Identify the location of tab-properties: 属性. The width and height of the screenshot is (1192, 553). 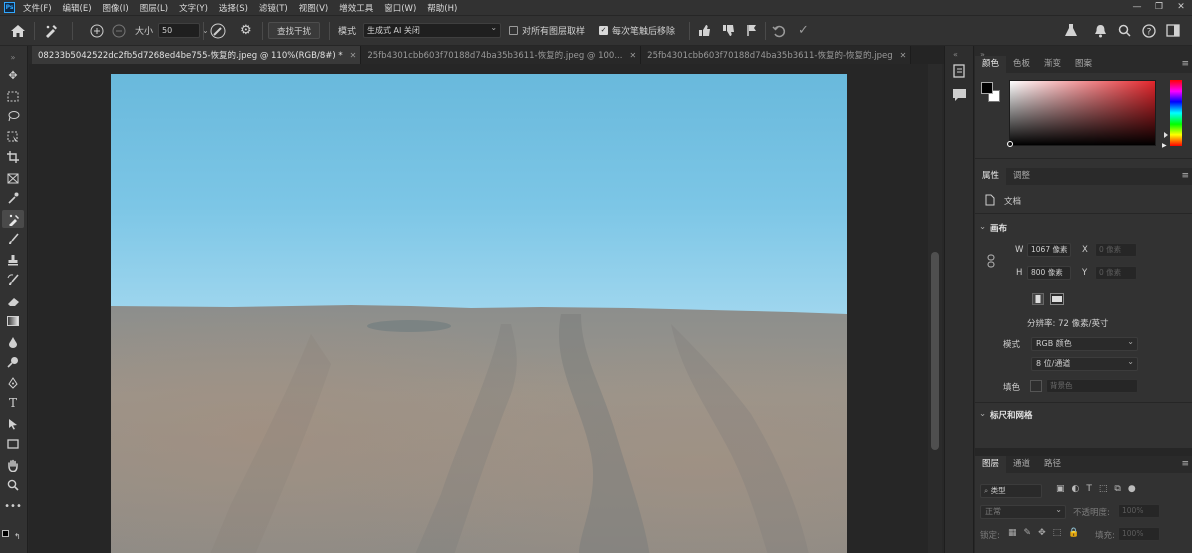
(991, 176).